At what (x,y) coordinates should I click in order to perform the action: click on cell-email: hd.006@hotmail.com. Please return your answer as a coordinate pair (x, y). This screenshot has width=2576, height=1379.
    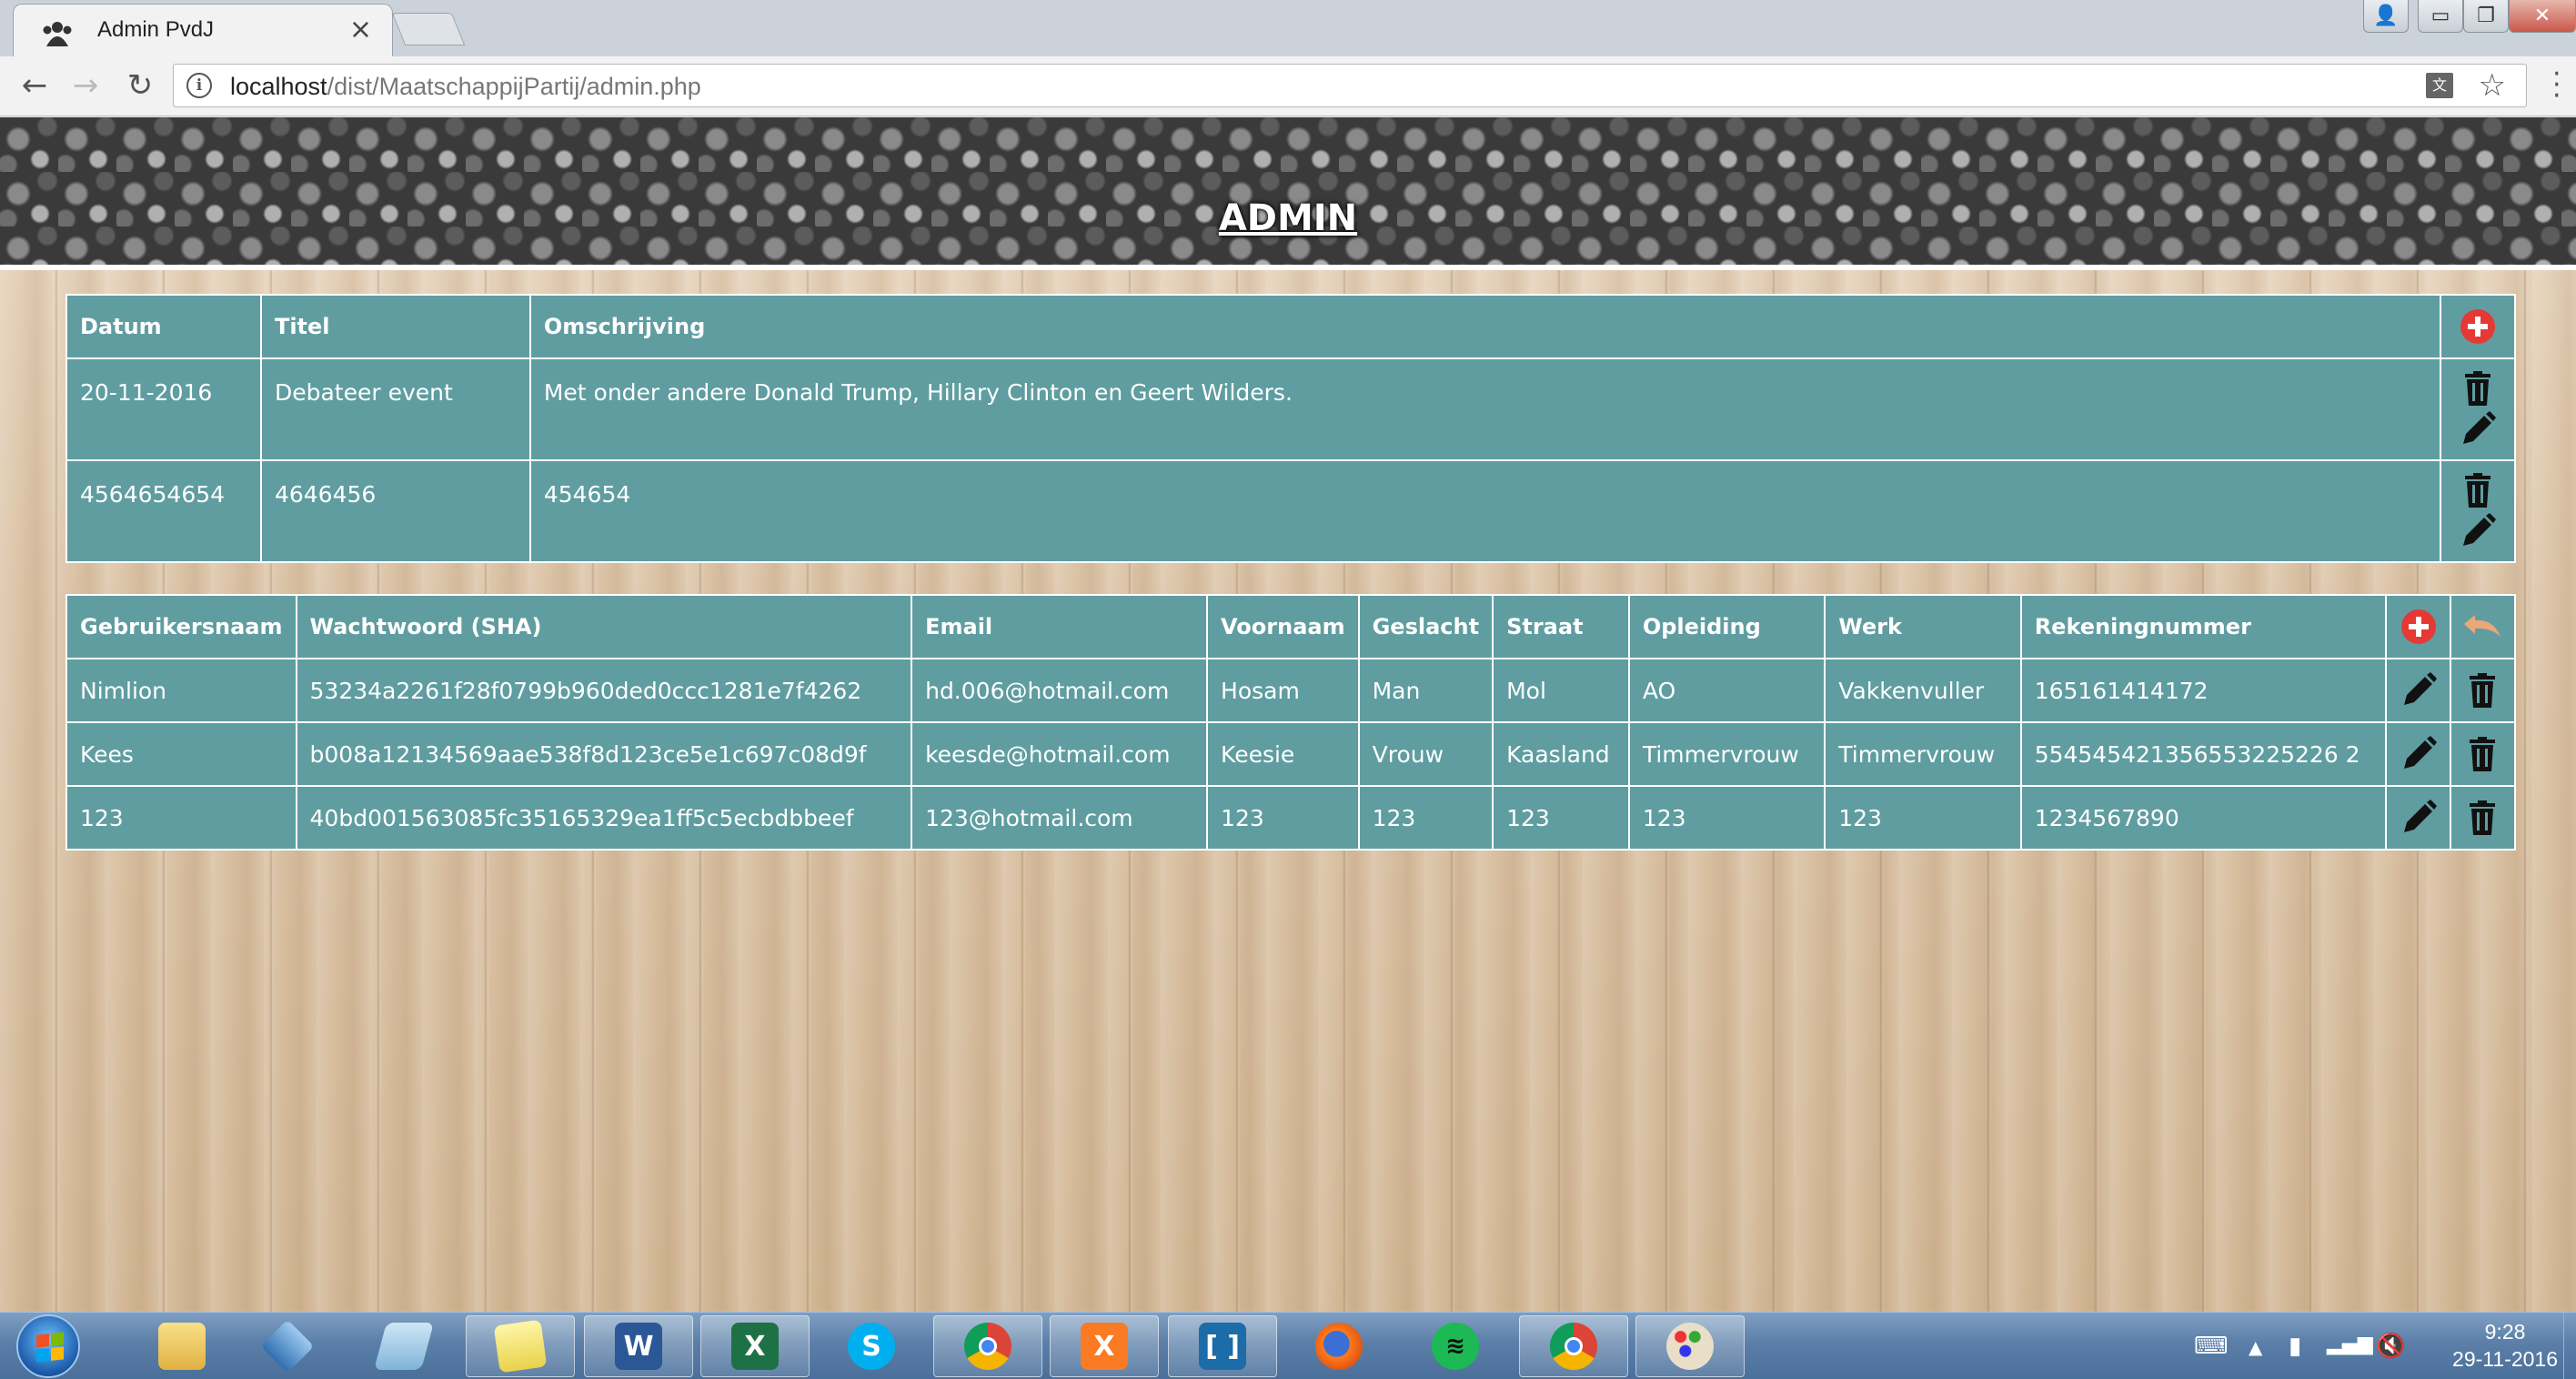
    Looking at the image, I should click on (1060, 690).